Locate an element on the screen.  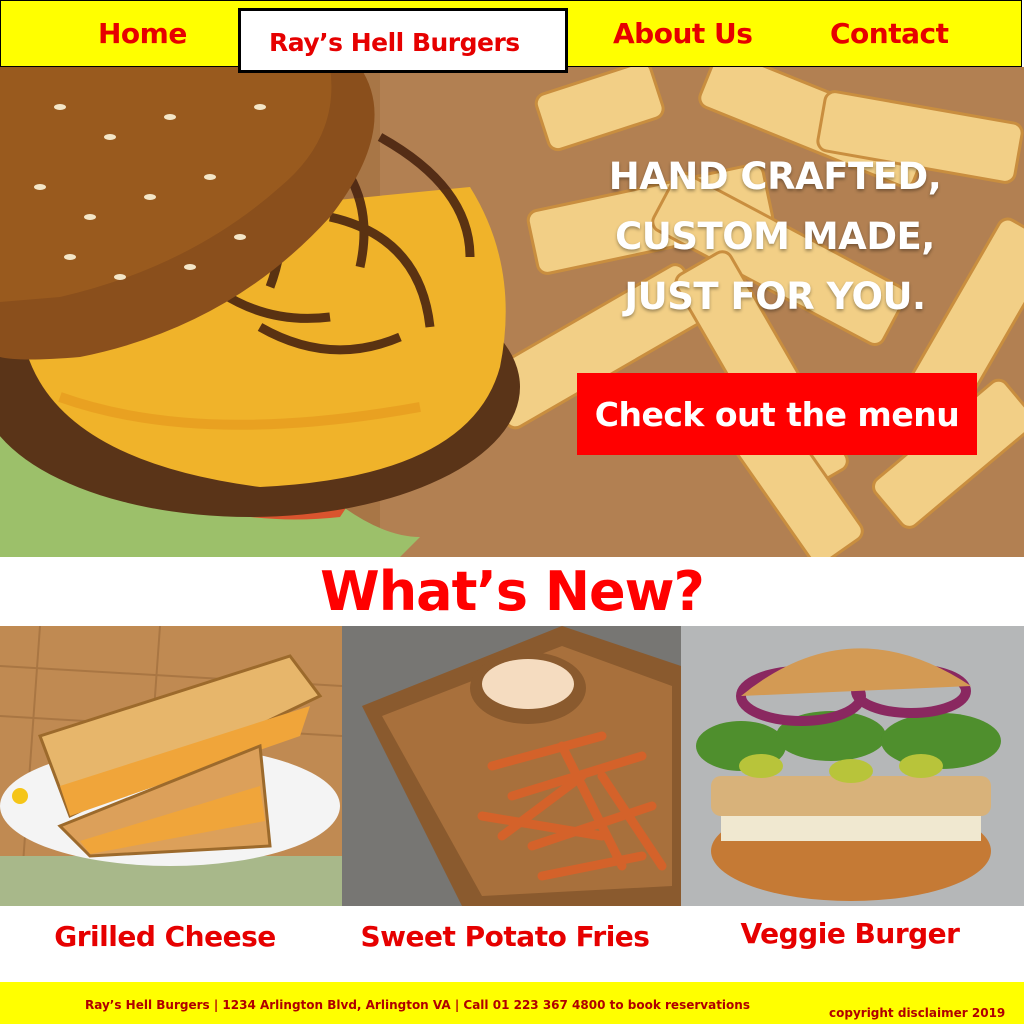
whats-new-heading: What’s New? is located at coordinates (512, 591).